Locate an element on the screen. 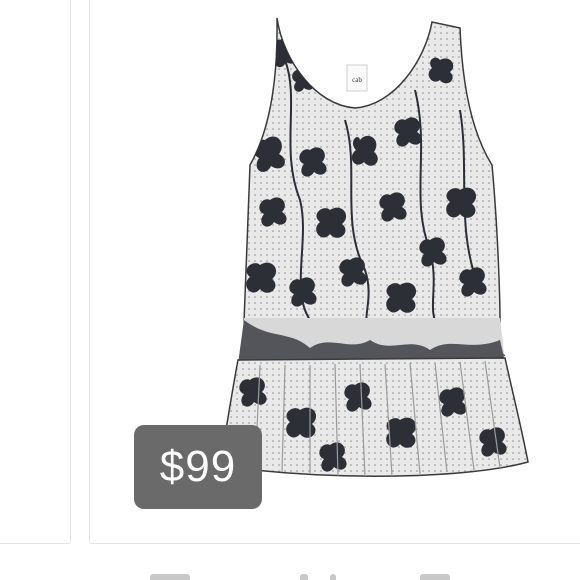  next-row-preview is located at coordinates (290, 566).